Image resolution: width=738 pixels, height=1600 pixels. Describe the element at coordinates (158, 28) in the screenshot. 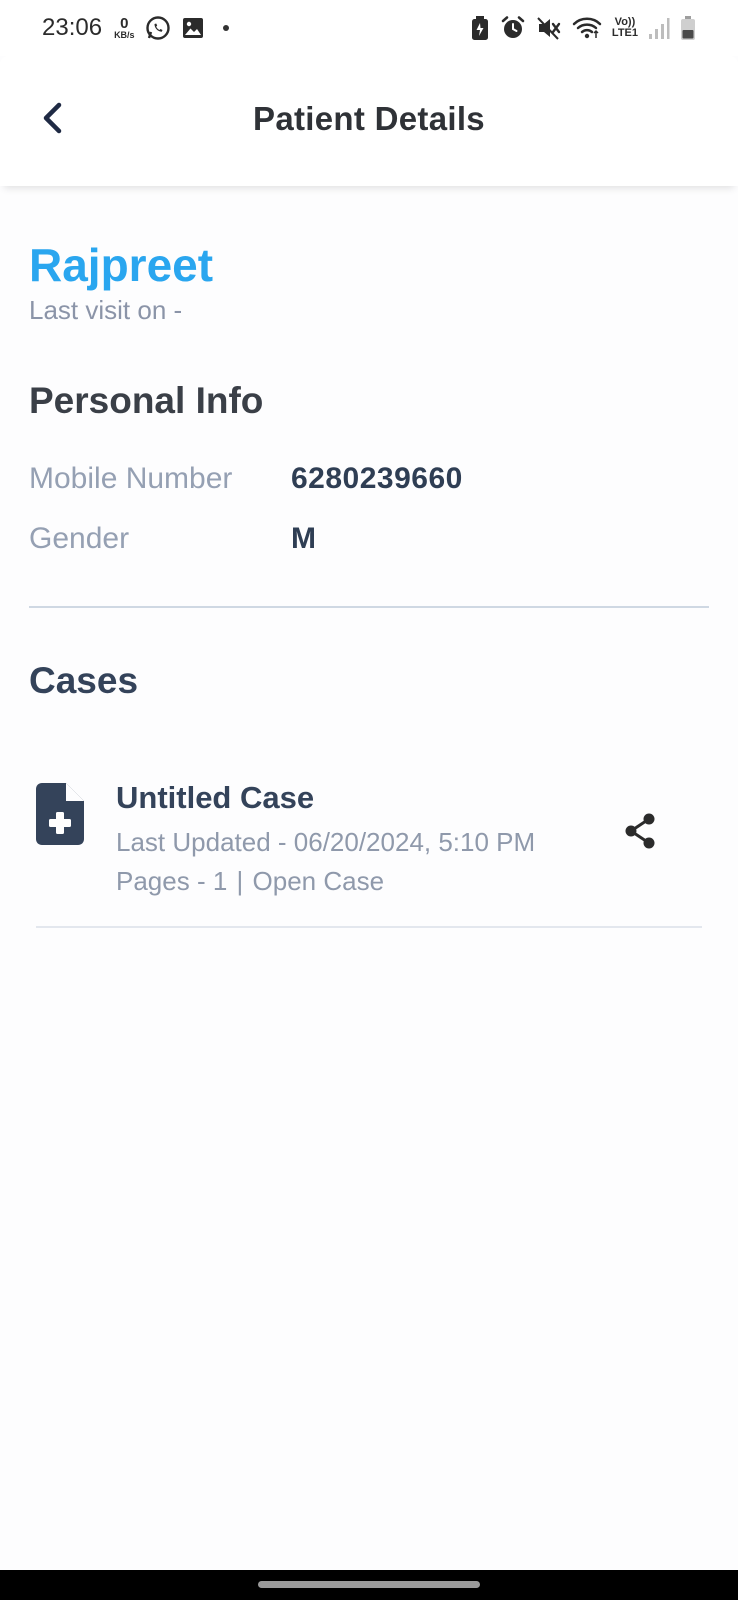

I see `whatsapp-icon` at that location.